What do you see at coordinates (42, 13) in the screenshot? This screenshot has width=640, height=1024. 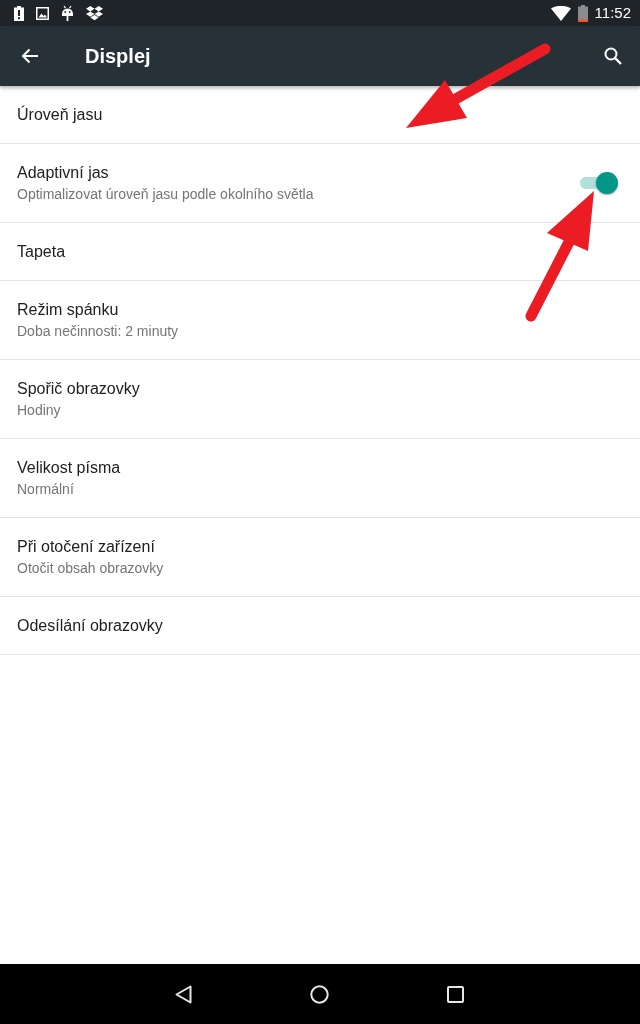 I see `image-icon` at bounding box center [42, 13].